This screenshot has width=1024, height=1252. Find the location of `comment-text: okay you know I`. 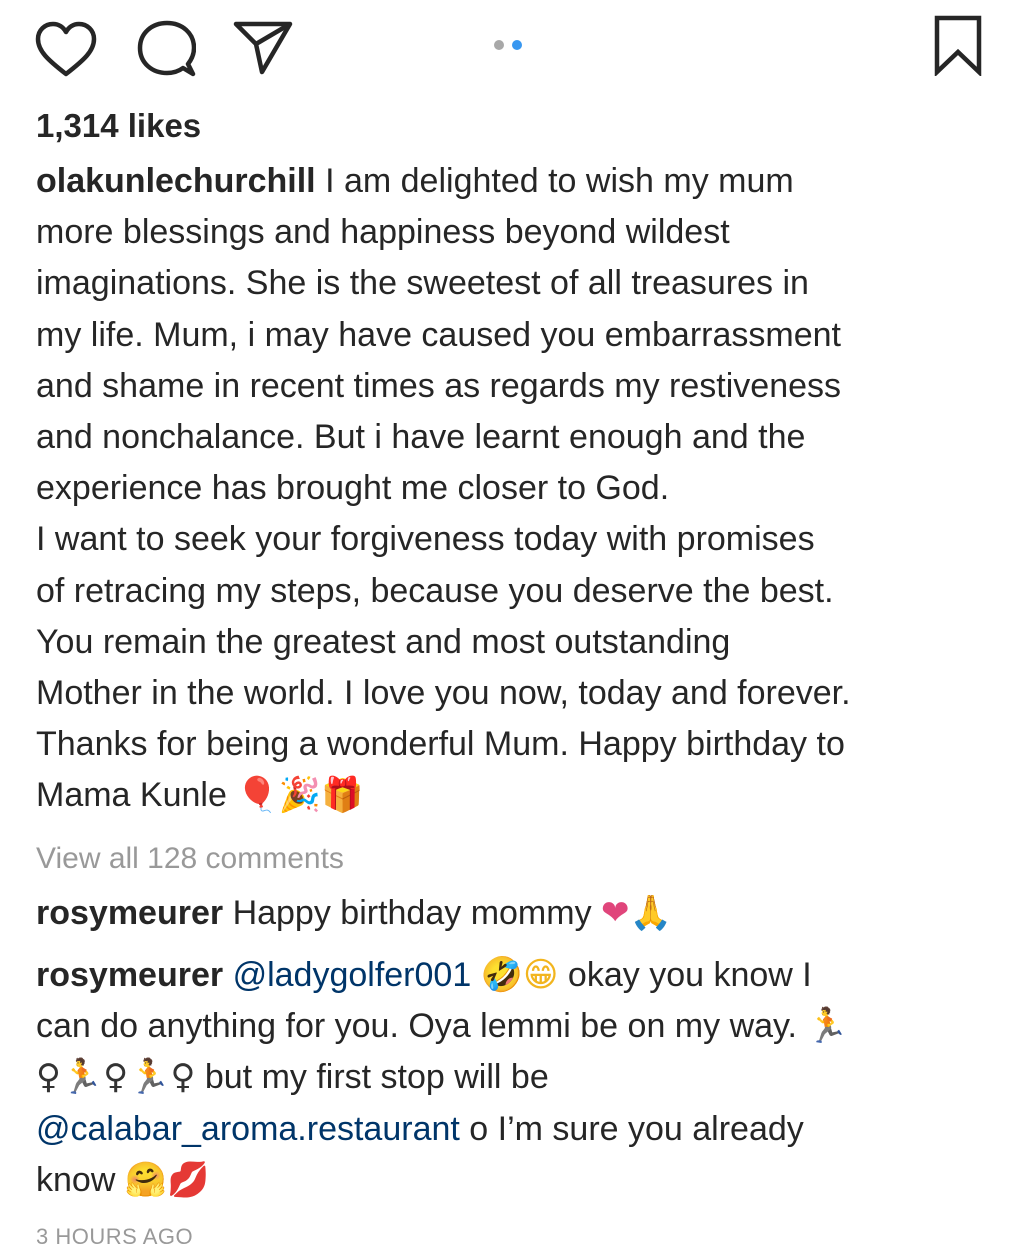

comment-text: okay you know I is located at coordinates (685, 975).